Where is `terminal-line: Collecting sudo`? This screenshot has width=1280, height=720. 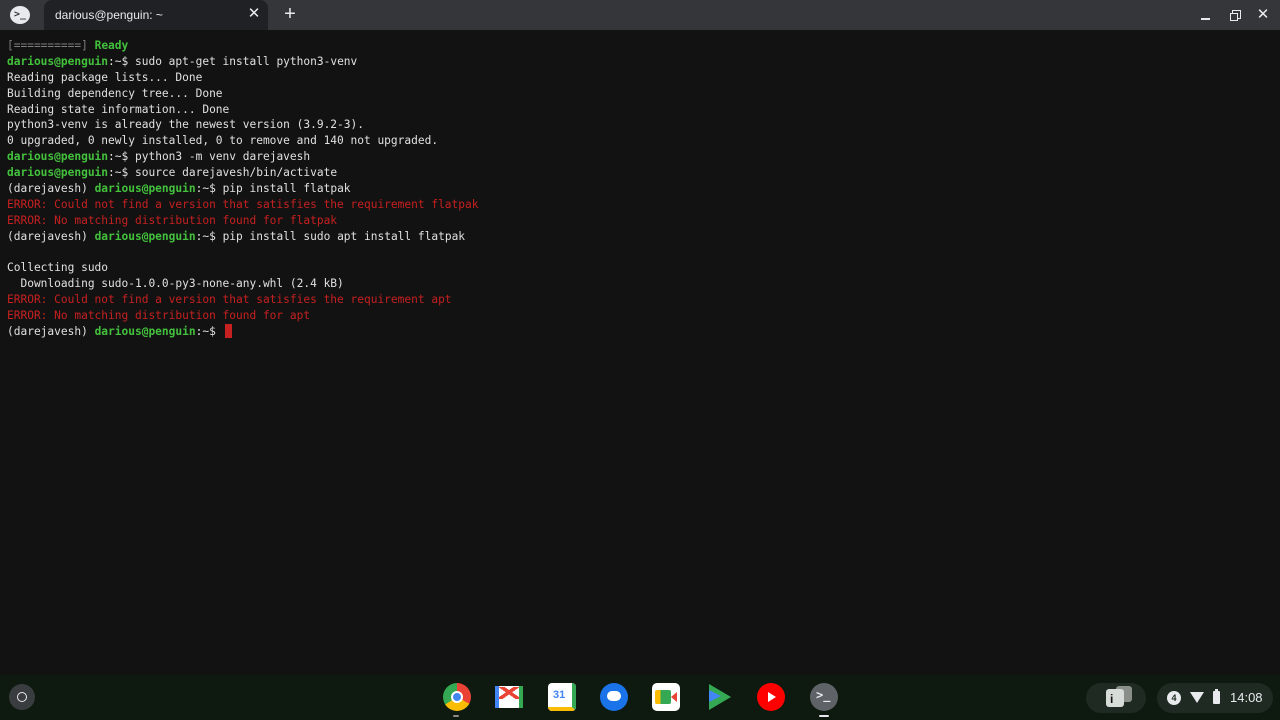 terminal-line: Collecting sudo is located at coordinates (242, 268).